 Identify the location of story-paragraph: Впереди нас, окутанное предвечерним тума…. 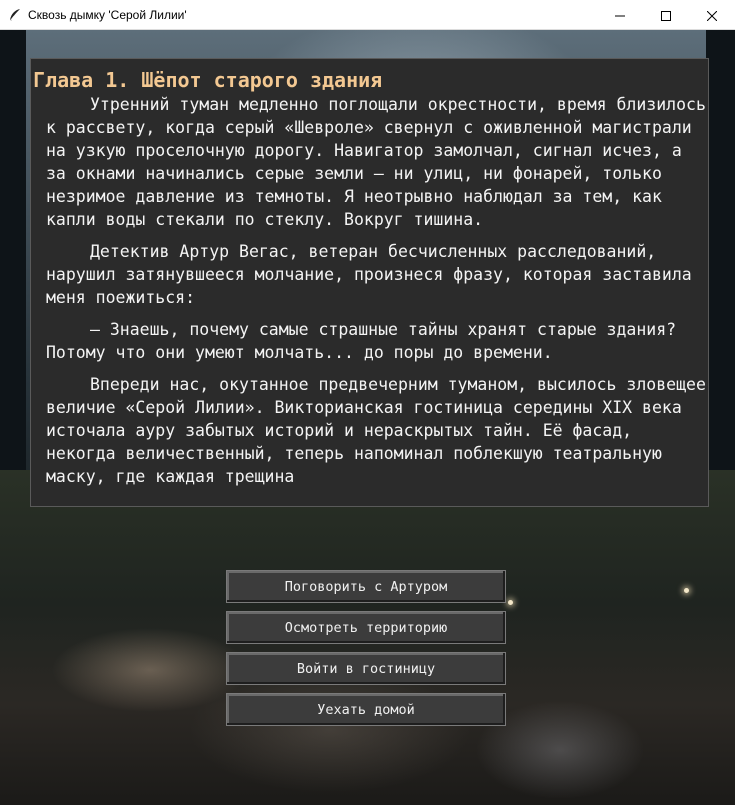
(376, 430).